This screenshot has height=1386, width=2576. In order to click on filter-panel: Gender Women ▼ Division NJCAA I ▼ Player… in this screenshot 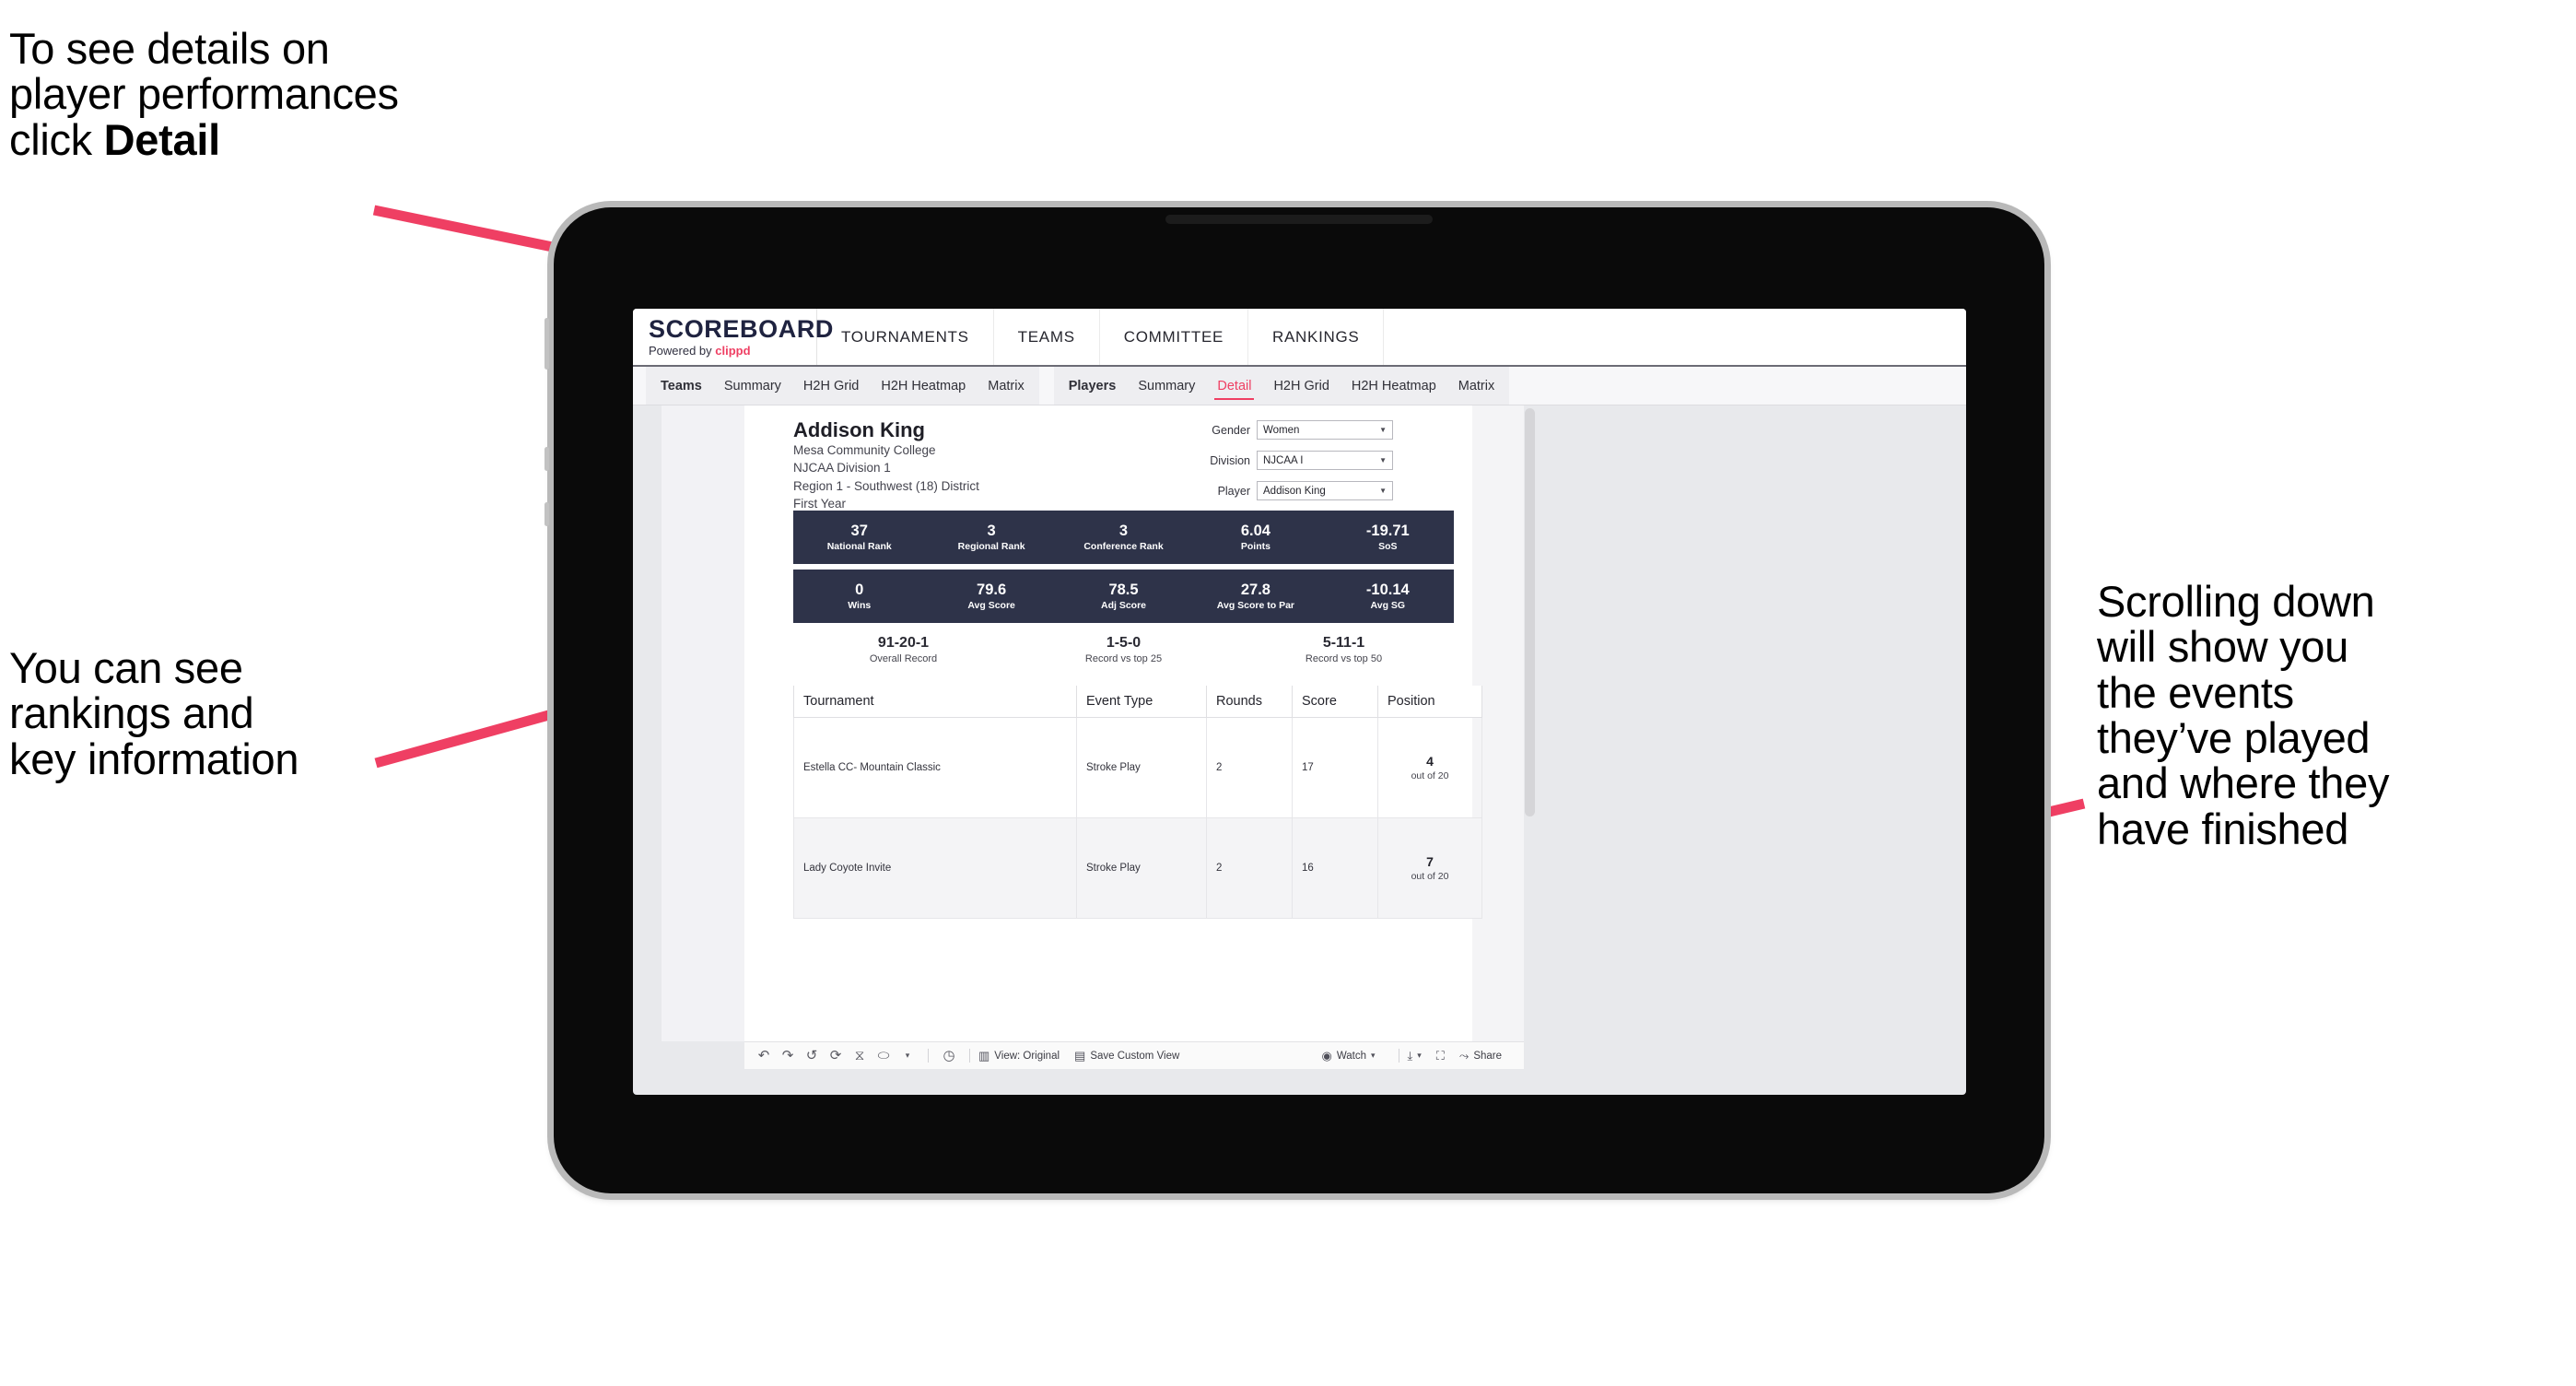, I will do `click(1284, 466)`.